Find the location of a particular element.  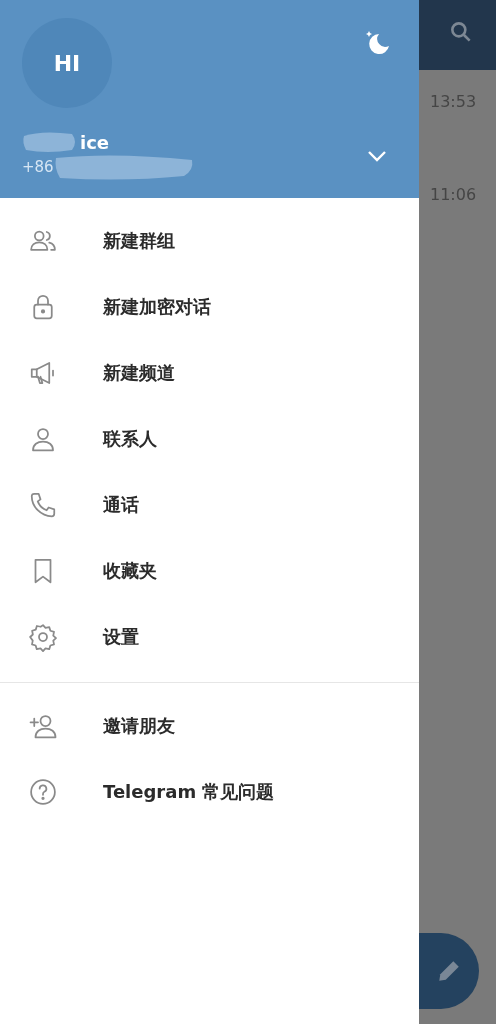

avatar: HI is located at coordinates (67, 63).